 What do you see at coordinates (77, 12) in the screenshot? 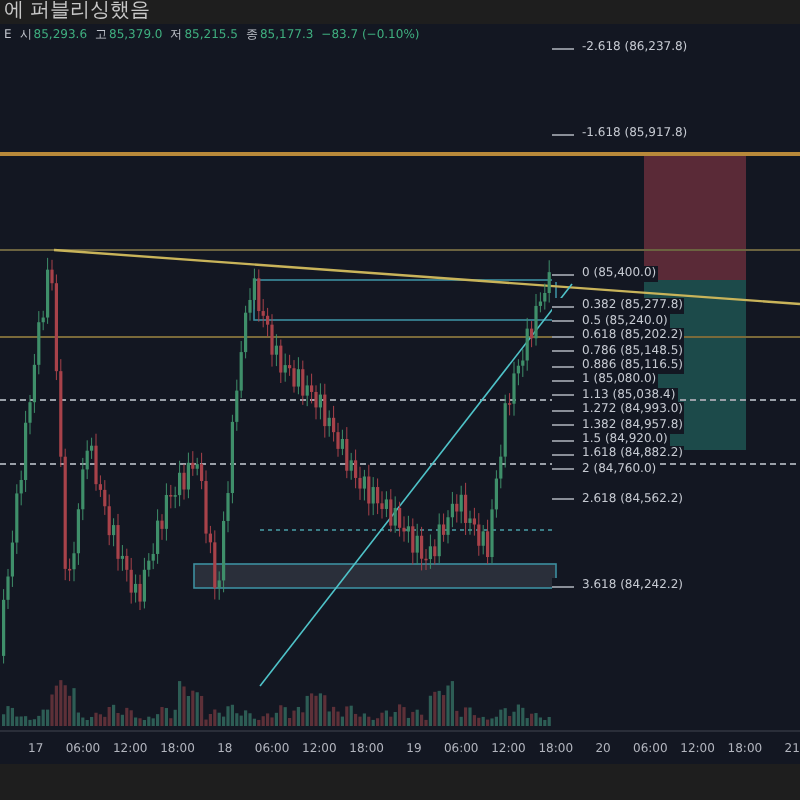
I see `header-title: 에 퍼블리싱했음` at bounding box center [77, 12].